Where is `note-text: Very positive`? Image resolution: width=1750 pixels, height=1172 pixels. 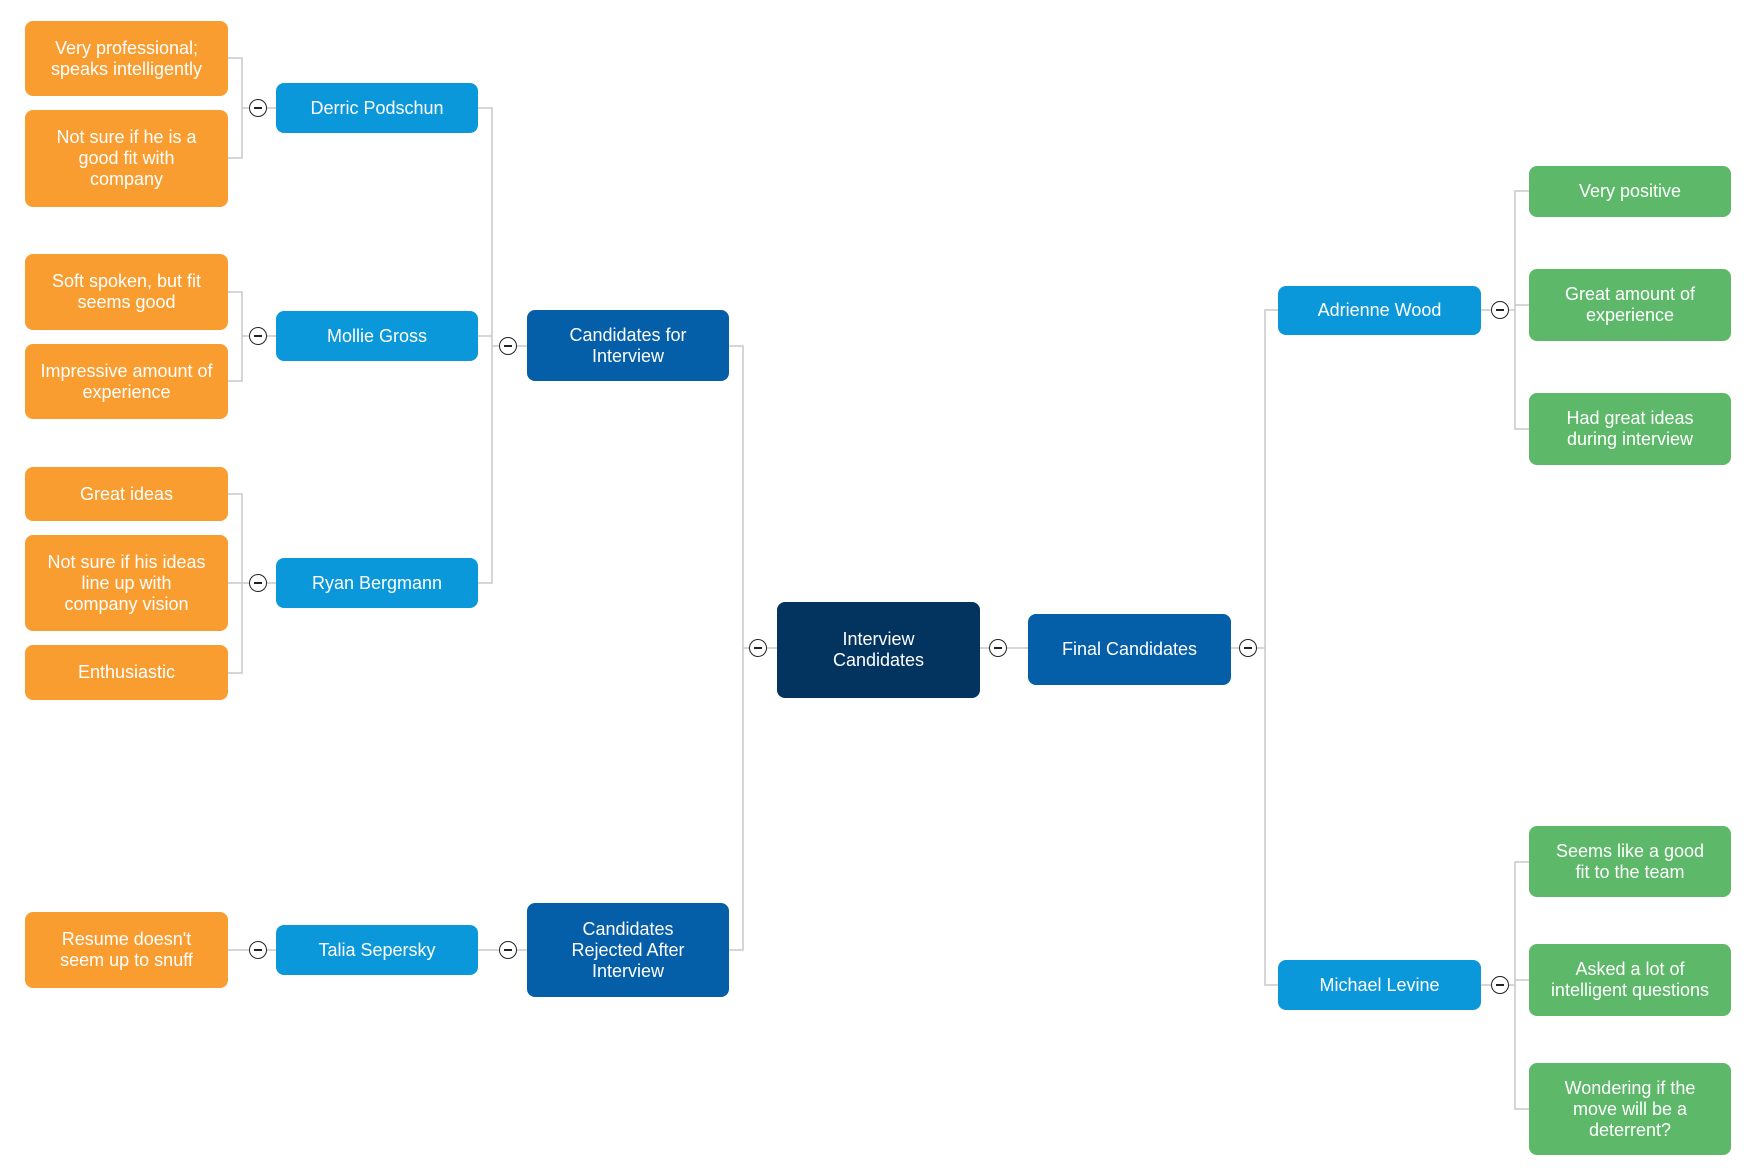
note-text: Very positive is located at coordinates (1630, 191).